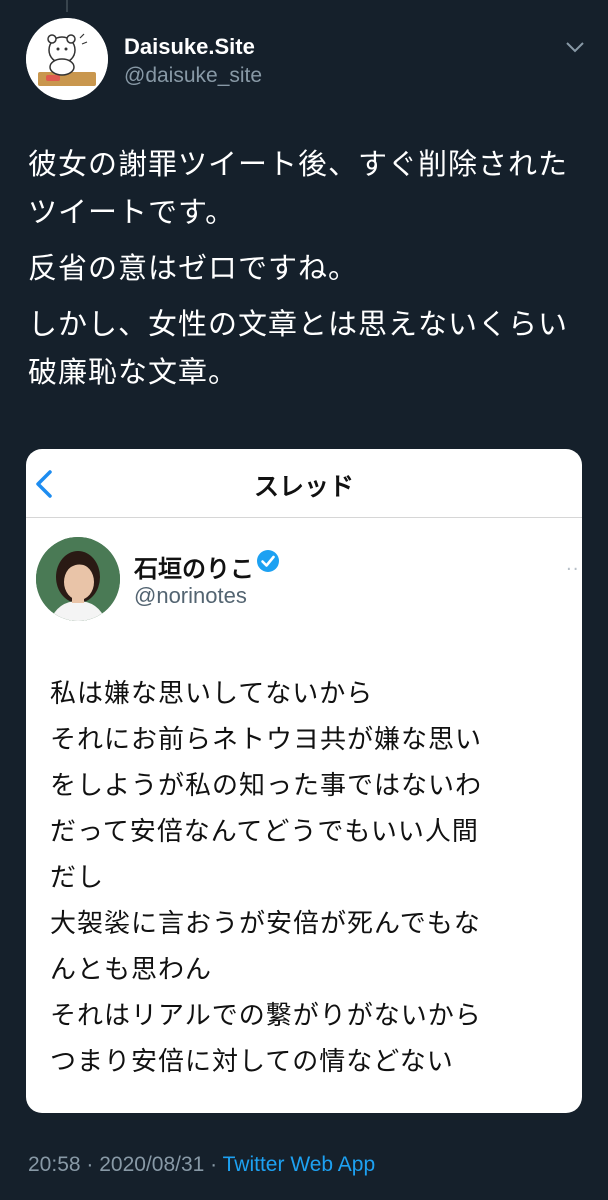 The height and width of the screenshot is (1200, 608). What do you see at coordinates (54, 1164) in the screenshot?
I see `tweet-time: 20:58` at bounding box center [54, 1164].